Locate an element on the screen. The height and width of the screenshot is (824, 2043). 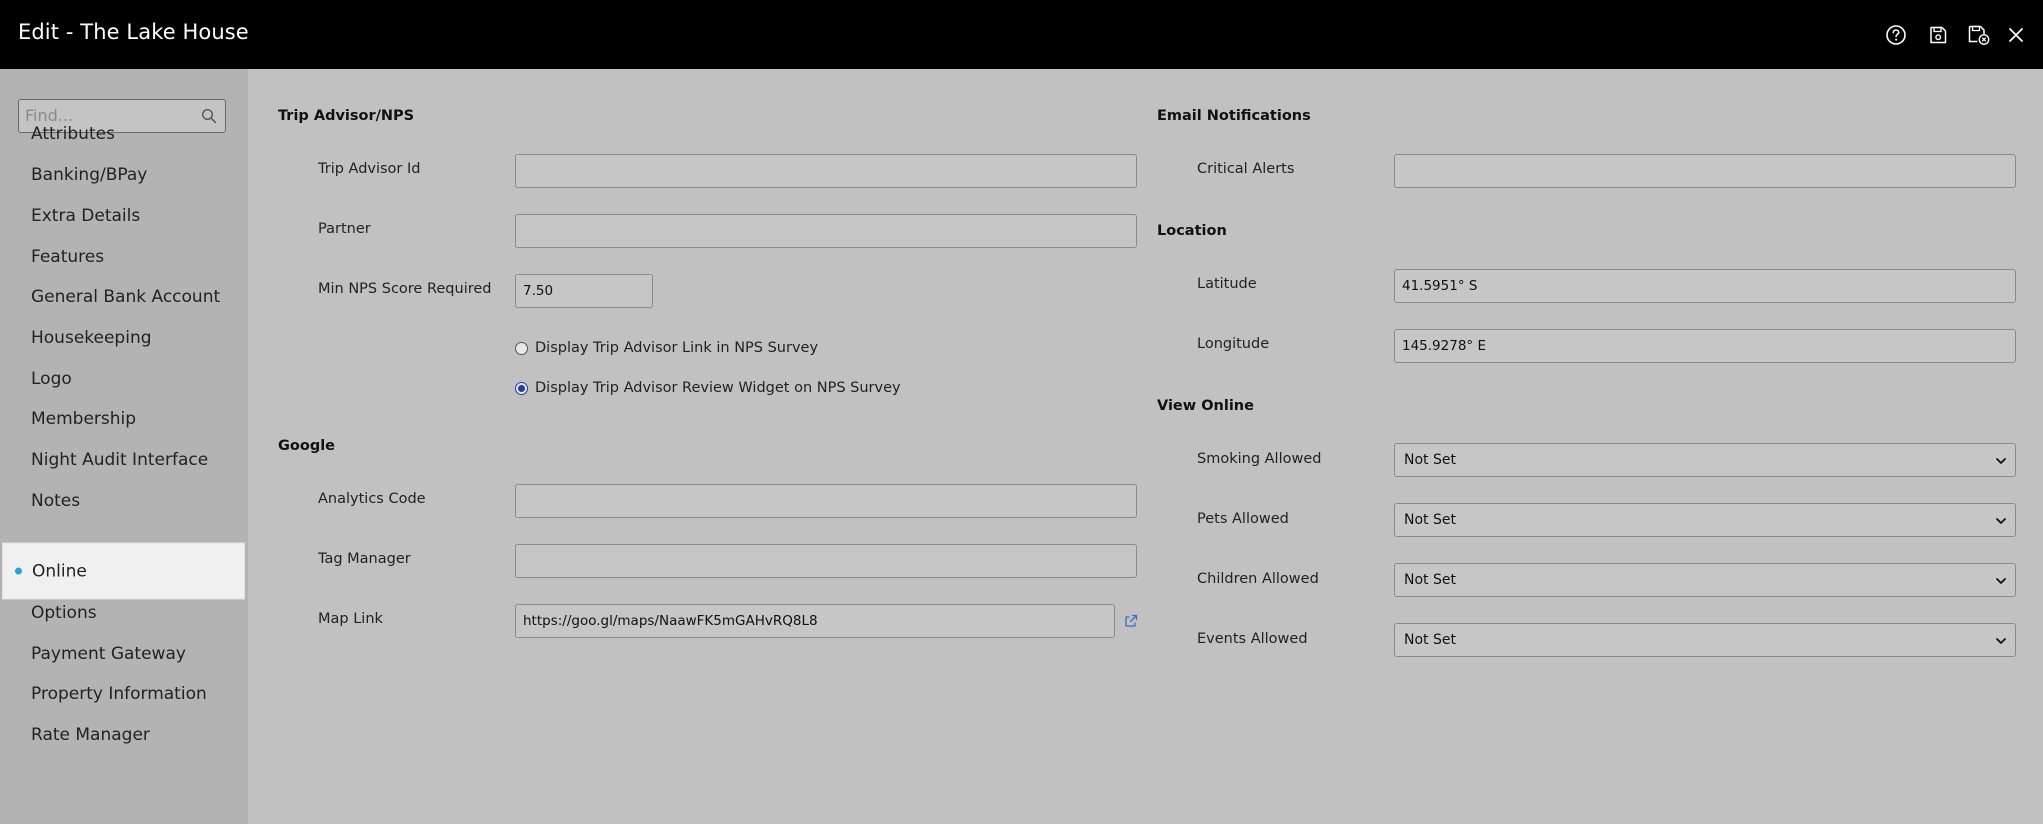
sidebar-item-label: Membership is located at coordinates (84, 418).